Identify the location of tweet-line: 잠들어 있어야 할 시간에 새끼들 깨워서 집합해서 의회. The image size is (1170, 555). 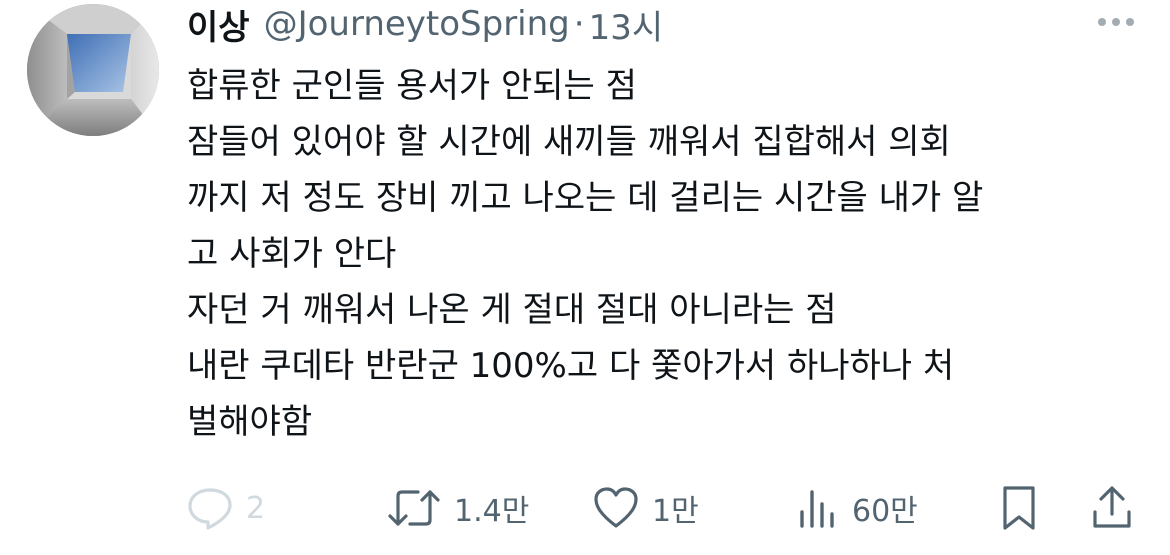
(569, 142).